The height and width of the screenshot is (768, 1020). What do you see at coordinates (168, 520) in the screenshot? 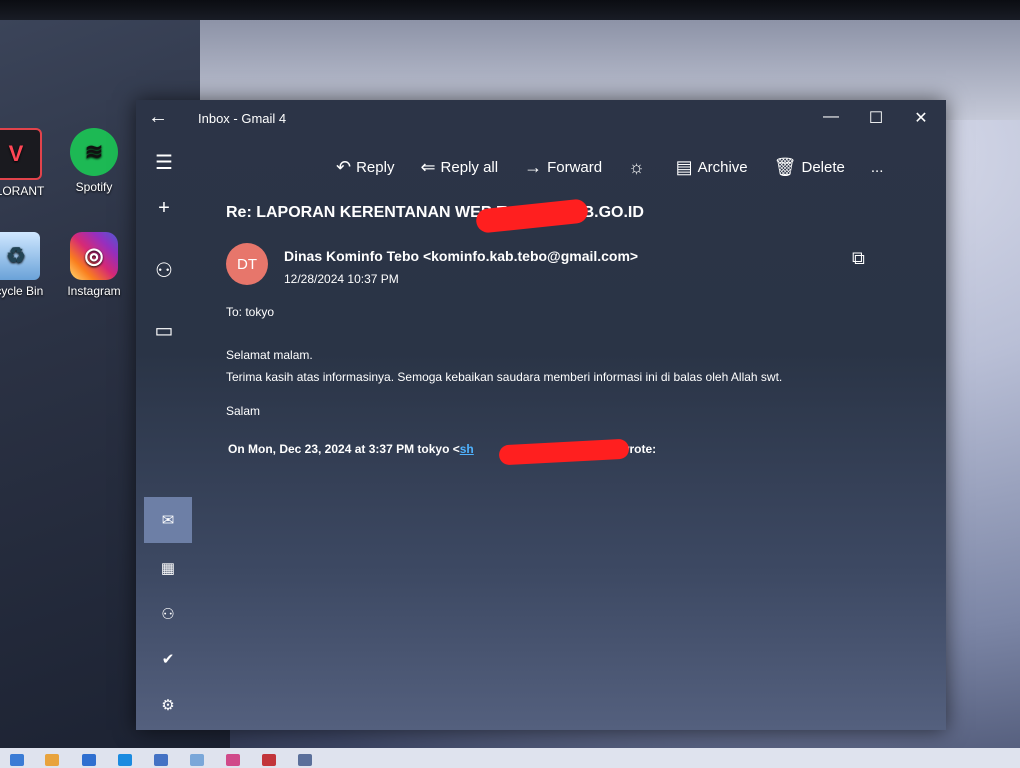
I see `mail-nav-icon: ✉` at bounding box center [168, 520].